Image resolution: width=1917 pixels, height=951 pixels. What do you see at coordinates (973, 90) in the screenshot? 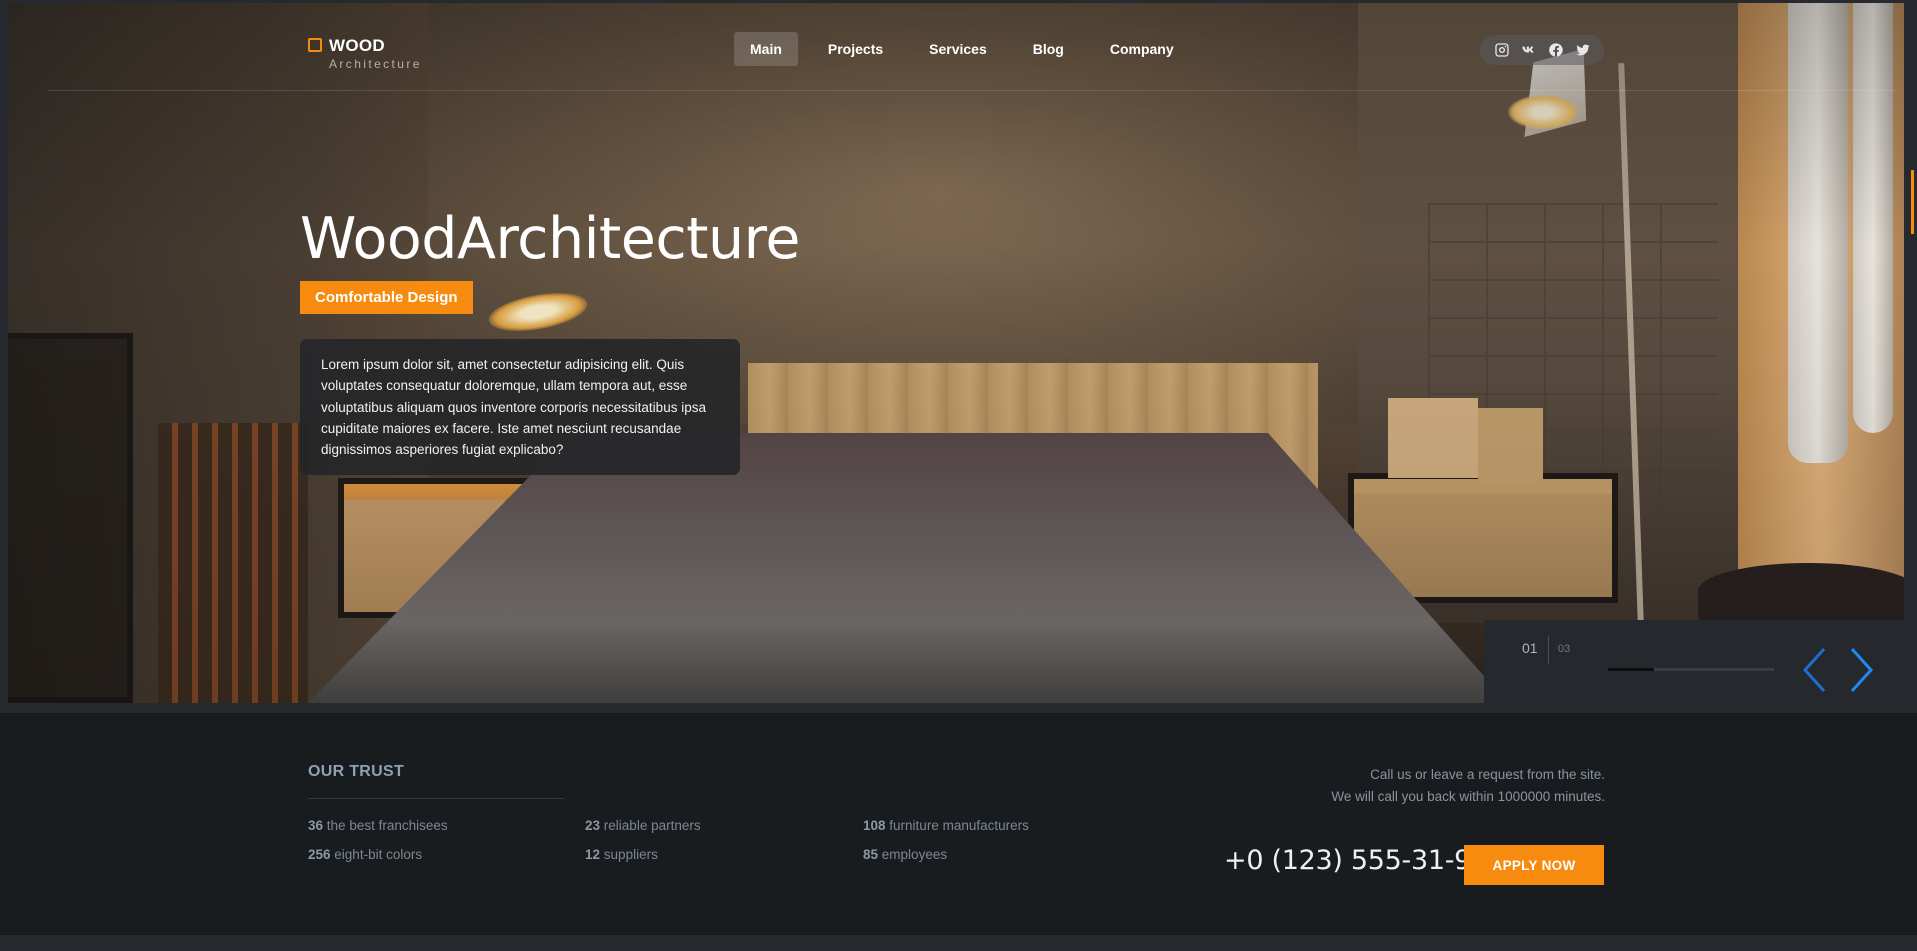
I see `header-divider` at bounding box center [973, 90].